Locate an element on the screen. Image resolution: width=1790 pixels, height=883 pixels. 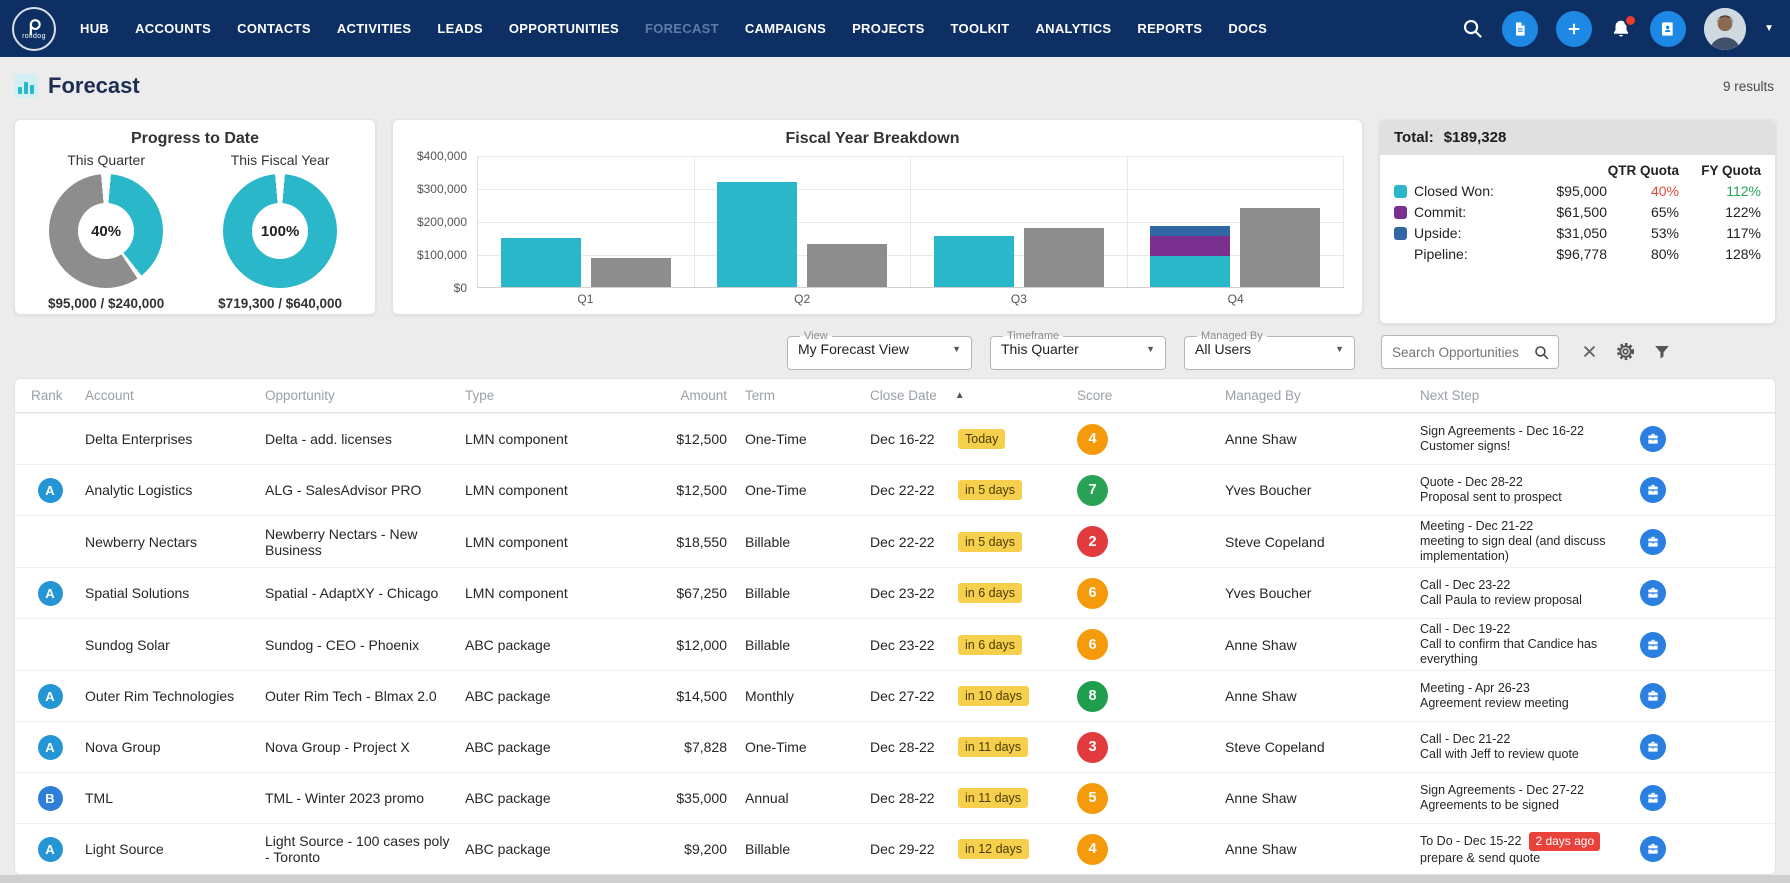
next-step-line1: Meeting - Apr 26-23 is located at coordinates (1475, 688).